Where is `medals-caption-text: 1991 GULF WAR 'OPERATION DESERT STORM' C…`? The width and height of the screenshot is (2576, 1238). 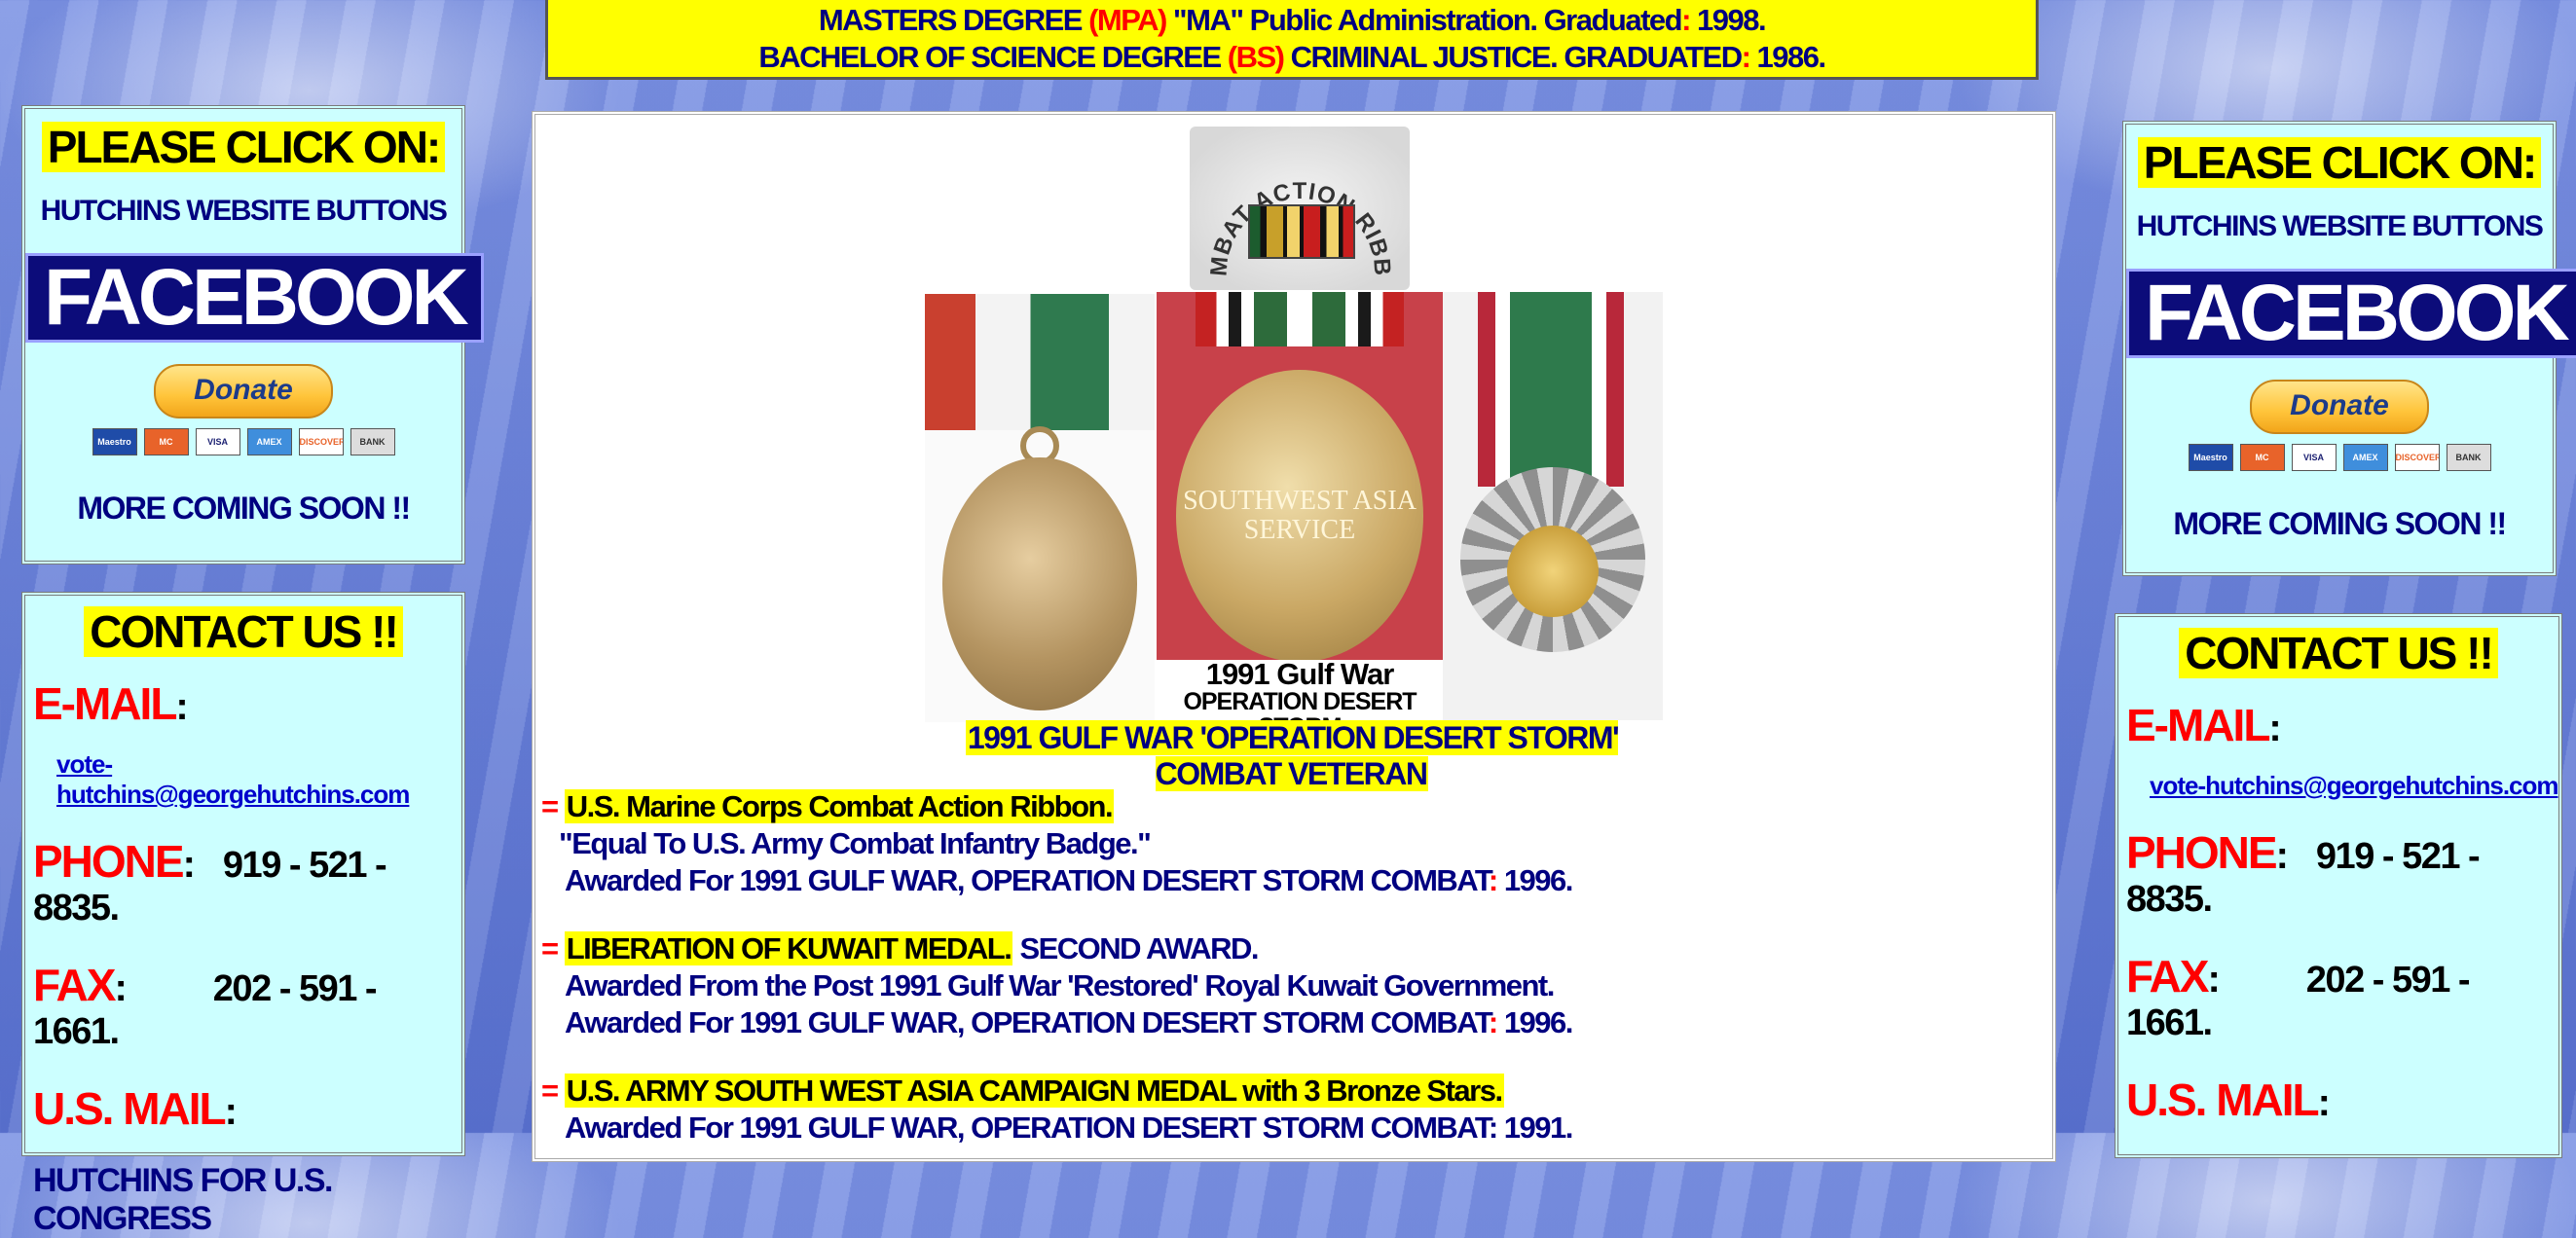 medals-caption-text: 1991 GULF WAR 'OPERATION DESERT STORM' C… is located at coordinates (1292, 755).